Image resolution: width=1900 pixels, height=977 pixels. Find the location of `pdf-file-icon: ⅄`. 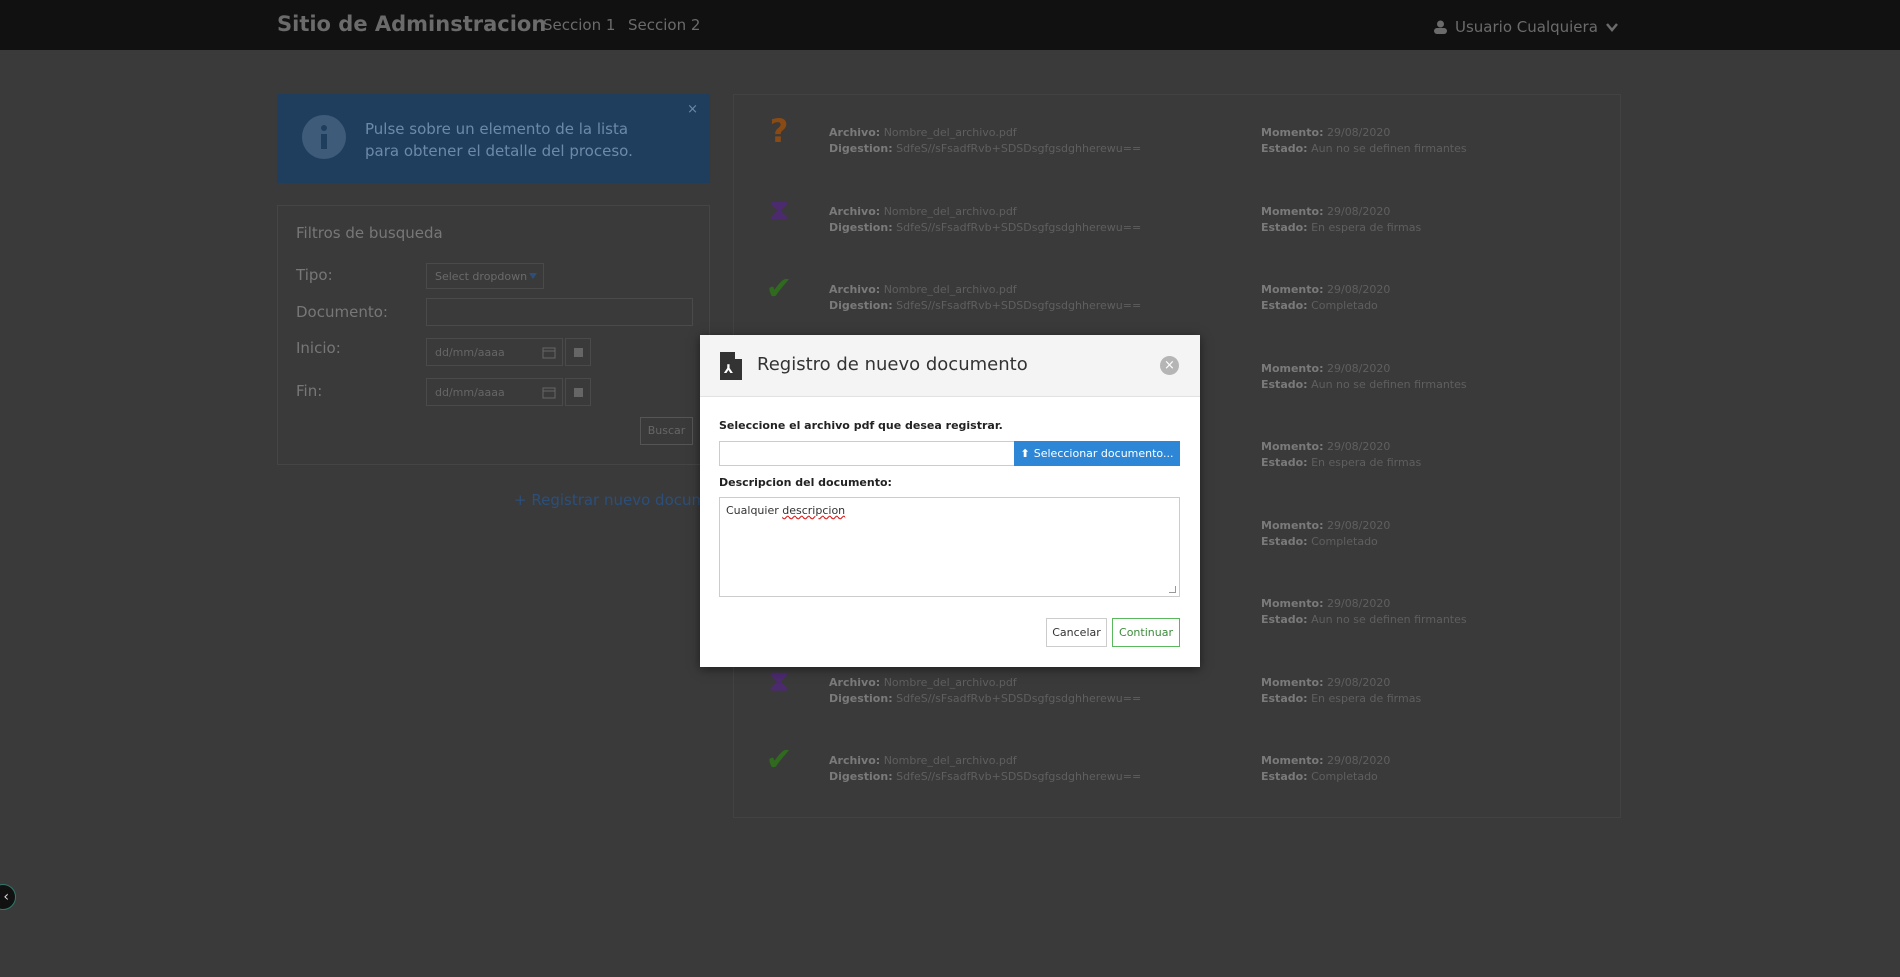

pdf-file-icon: ⅄ is located at coordinates (731, 366).